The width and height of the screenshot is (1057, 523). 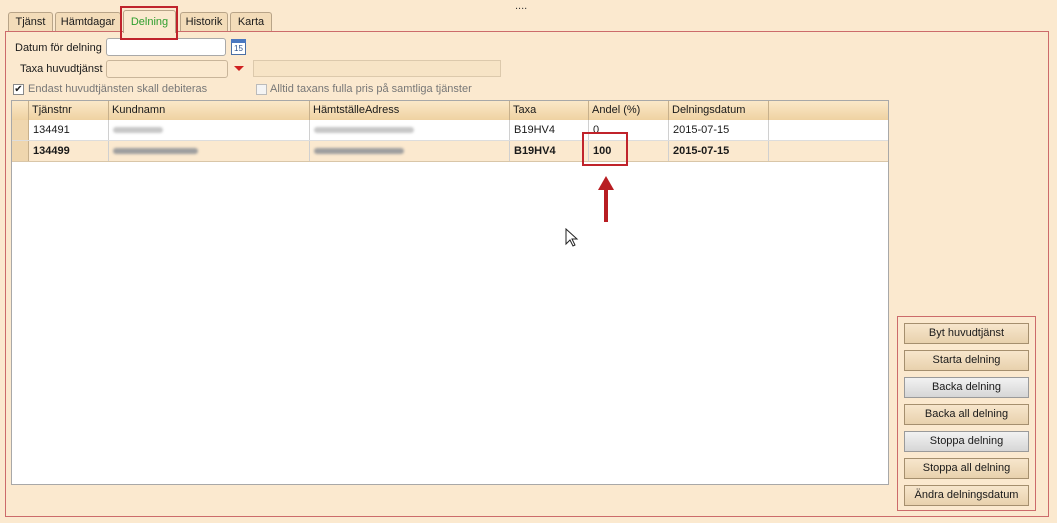 What do you see at coordinates (61, 69) in the screenshot?
I see `taxa-label: Taxa huvudtjänst` at bounding box center [61, 69].